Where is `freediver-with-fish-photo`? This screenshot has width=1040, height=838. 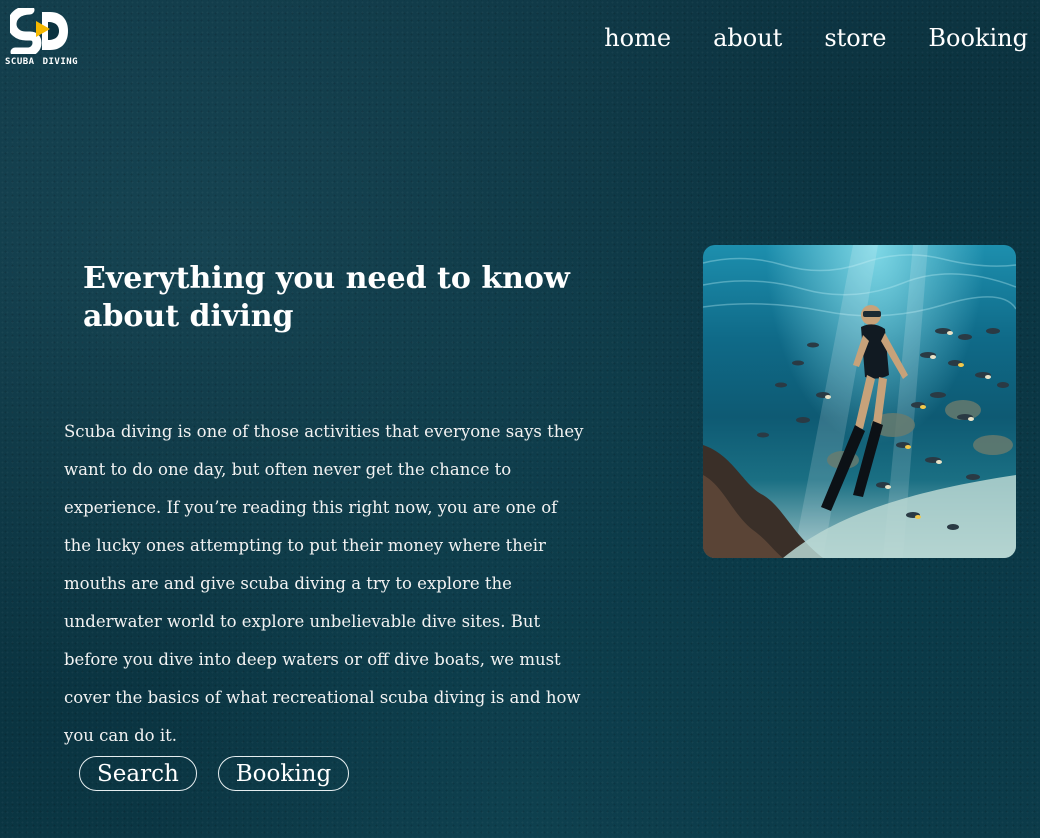 freediver-with-fish-photo is located at coordinates (859, 401).